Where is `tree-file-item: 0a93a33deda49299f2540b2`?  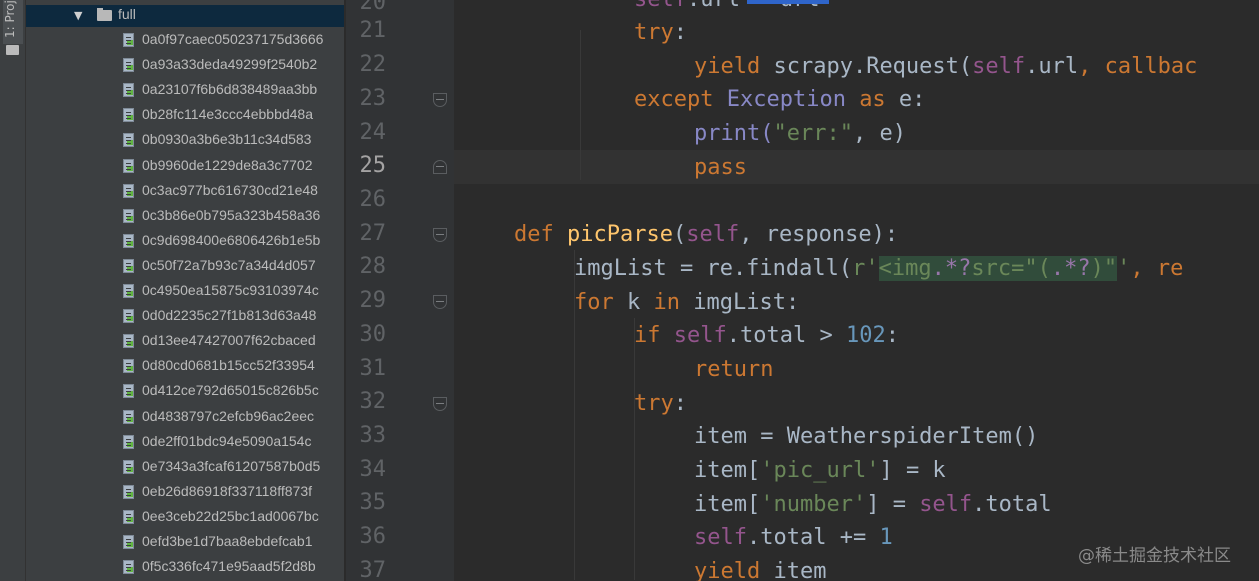
tree-file-item: 0a93a33deda49299f2540b2 is located at coordinates (185, 65).